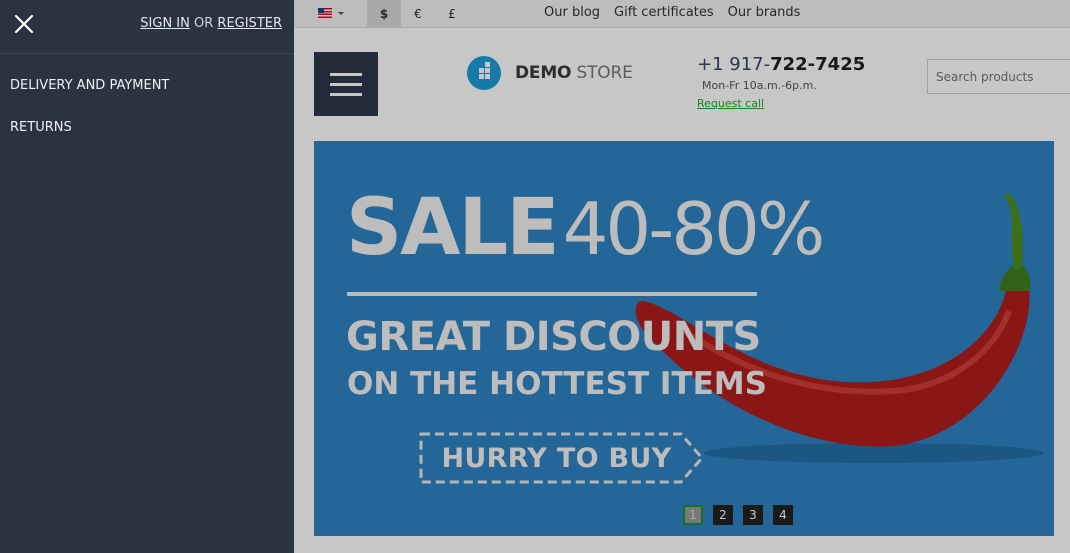 The width and height of the screenshot is (1070, 553). What do you see at coordinates (249, 23) in the screenshot?
I see `register-link: REGISTER` at bounding box center [249, 23].